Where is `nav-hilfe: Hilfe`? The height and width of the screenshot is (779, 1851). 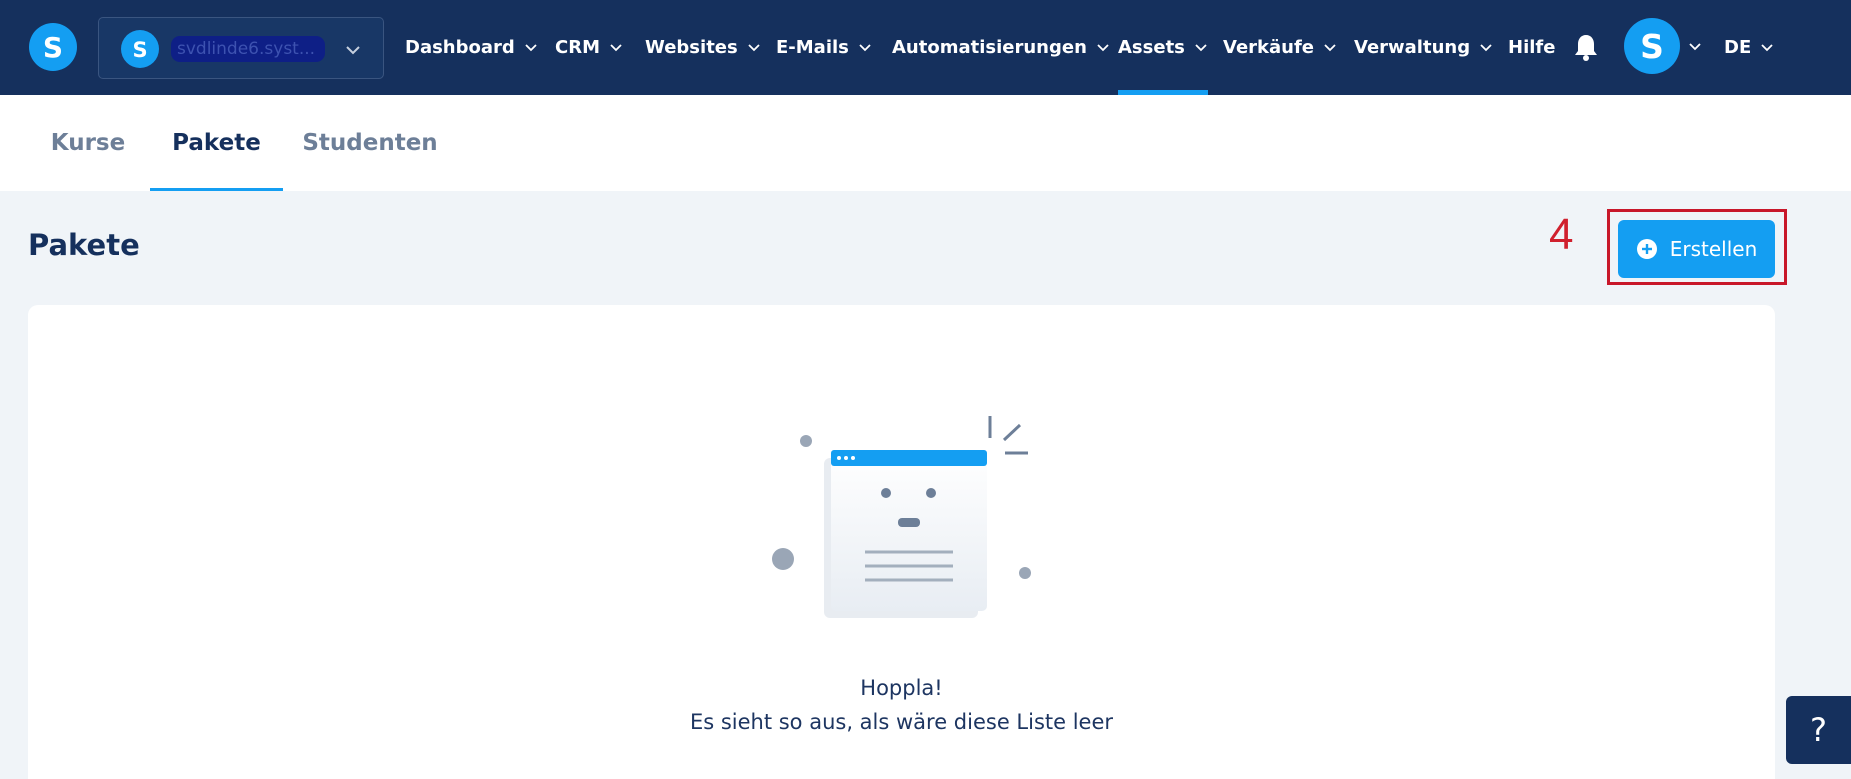 nav-hilfe: Hilfe is located at coordinates (1531, 47).